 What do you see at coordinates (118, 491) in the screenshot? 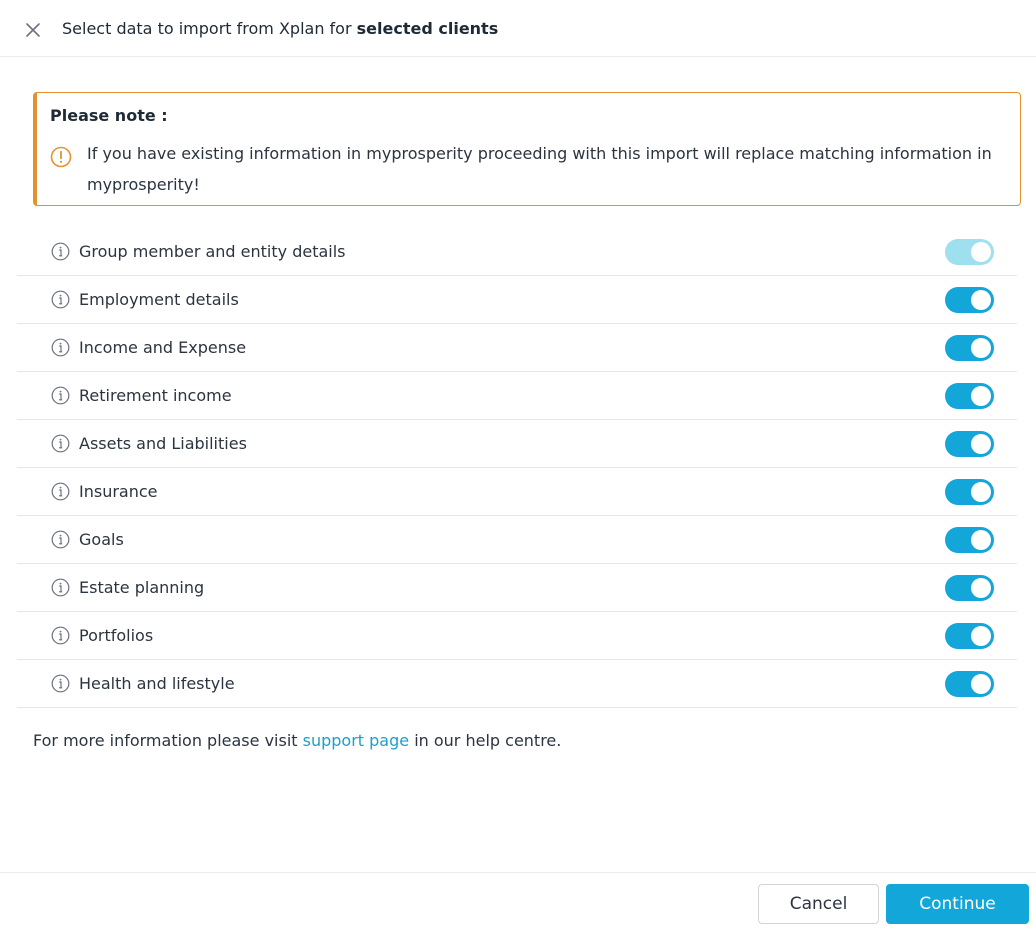
I see `item-label: Insurance` at bounding box center [118, 491].